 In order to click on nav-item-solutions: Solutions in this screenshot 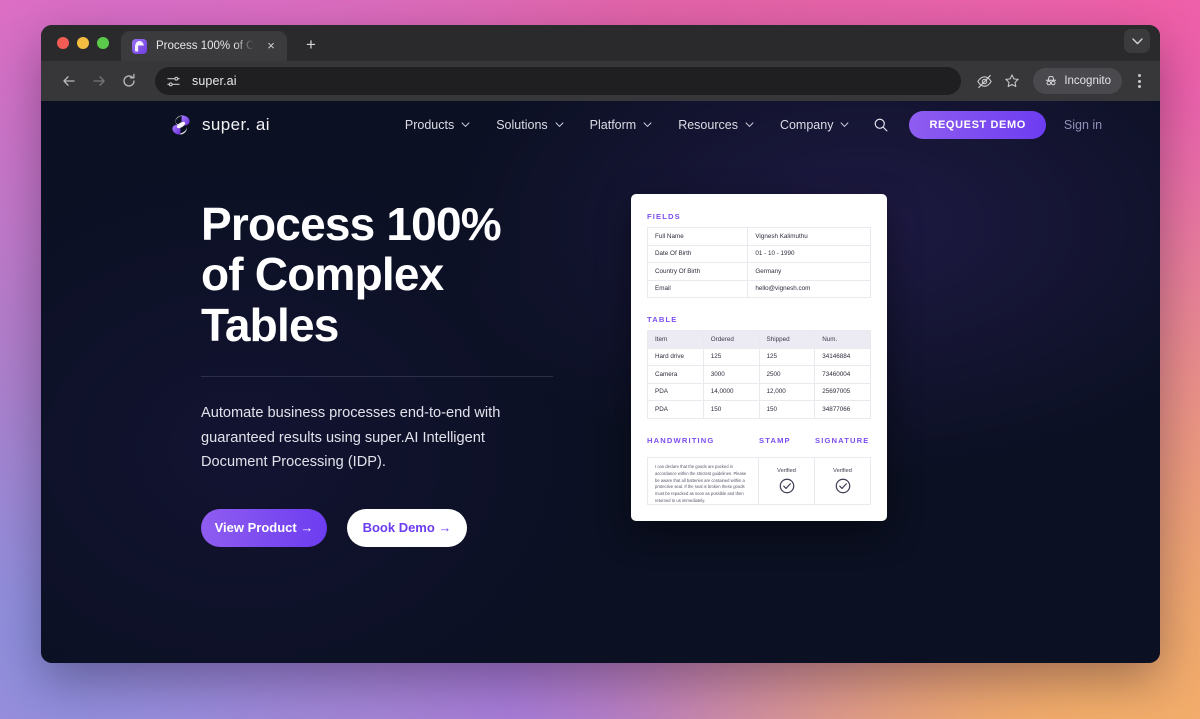, I will do `click(530, 125)`.